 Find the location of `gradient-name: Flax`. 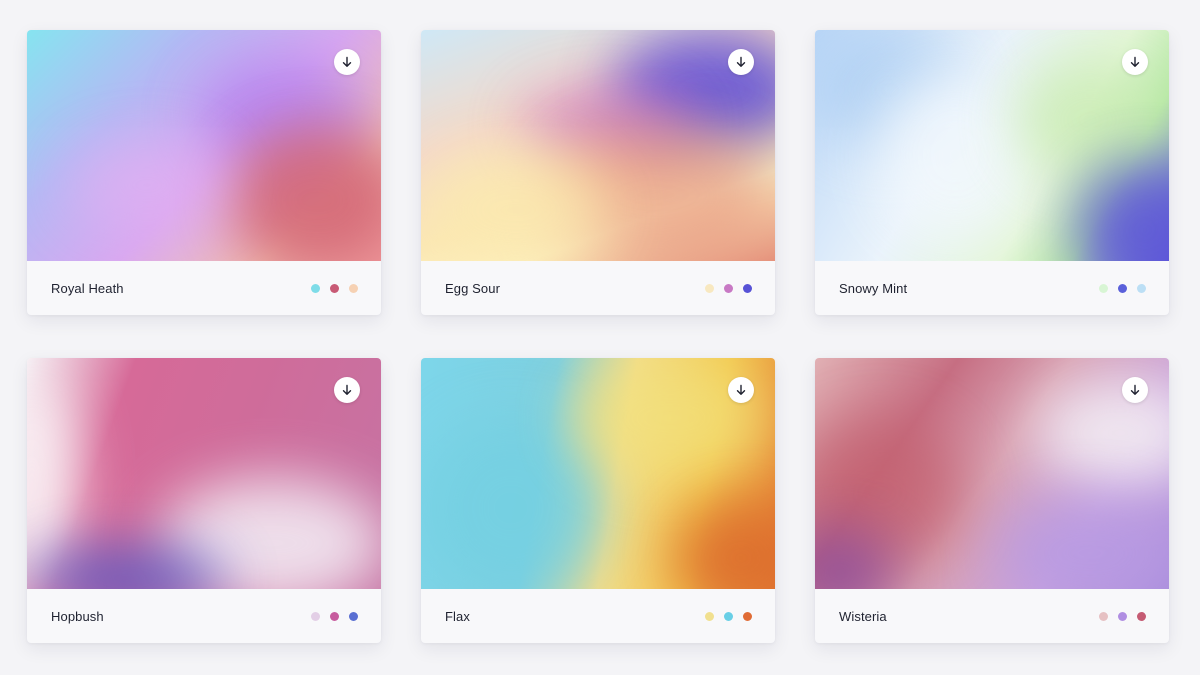

gradient-name: Flax is located at coordinates (457, 616).